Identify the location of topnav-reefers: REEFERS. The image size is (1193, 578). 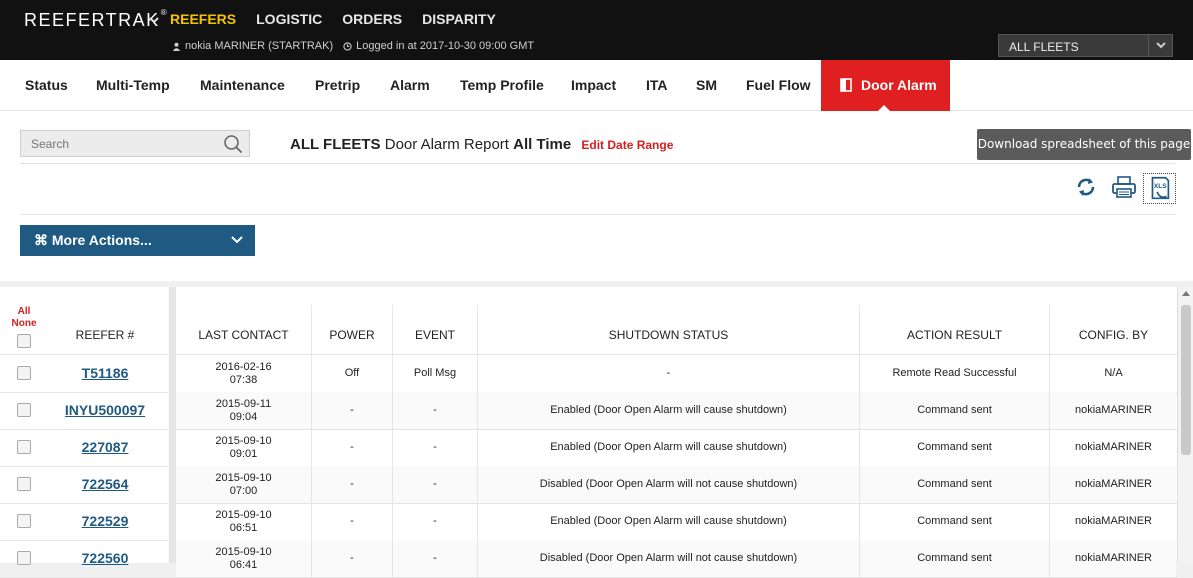
(203, 19).